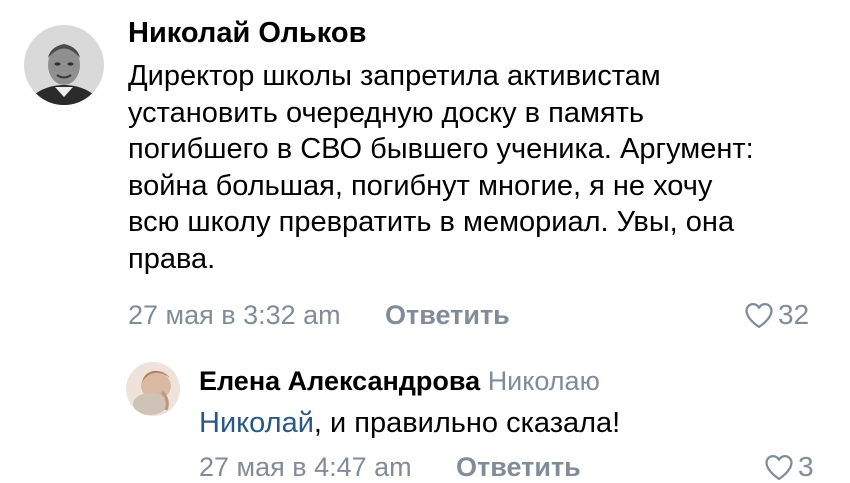 This screenshot has width=850, height=483. I want to click on comment-text-body: , и правильно сказала!, so click(467, 423).